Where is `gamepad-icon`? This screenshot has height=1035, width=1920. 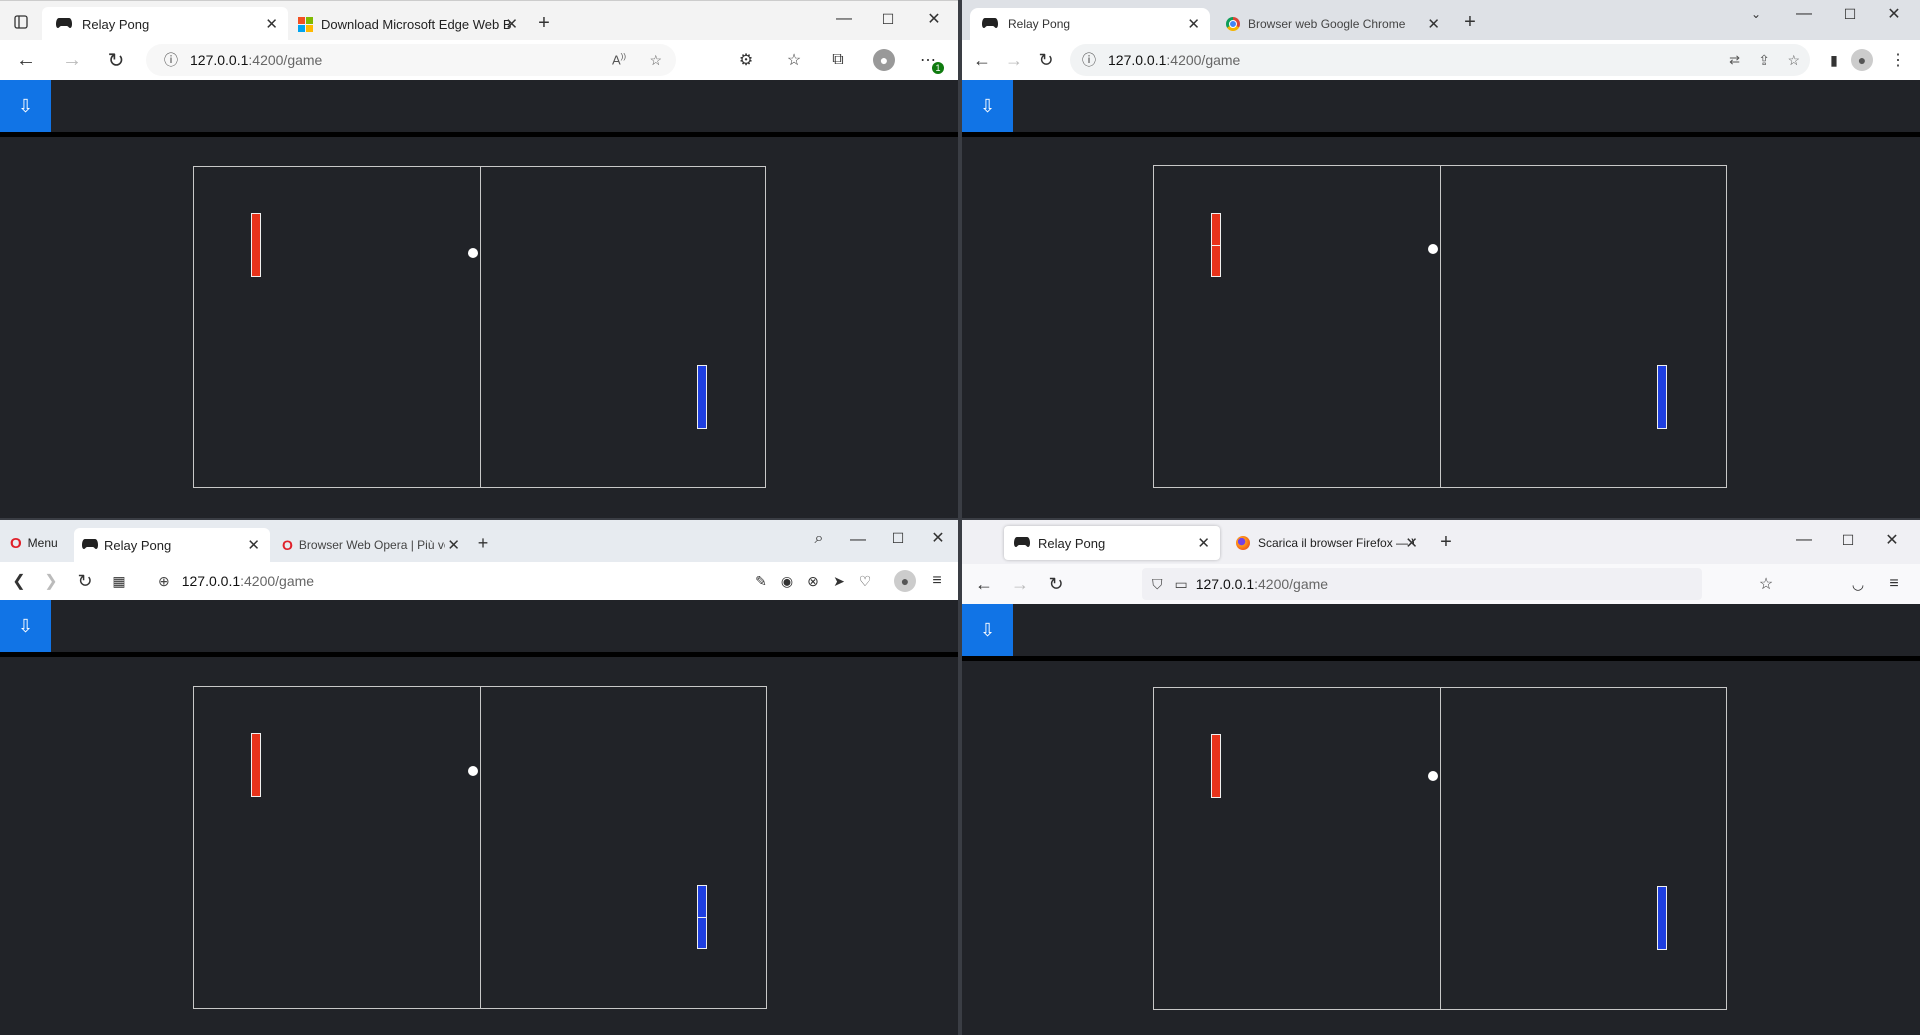 gamepad-icon is located at coordinates (1022, 543).